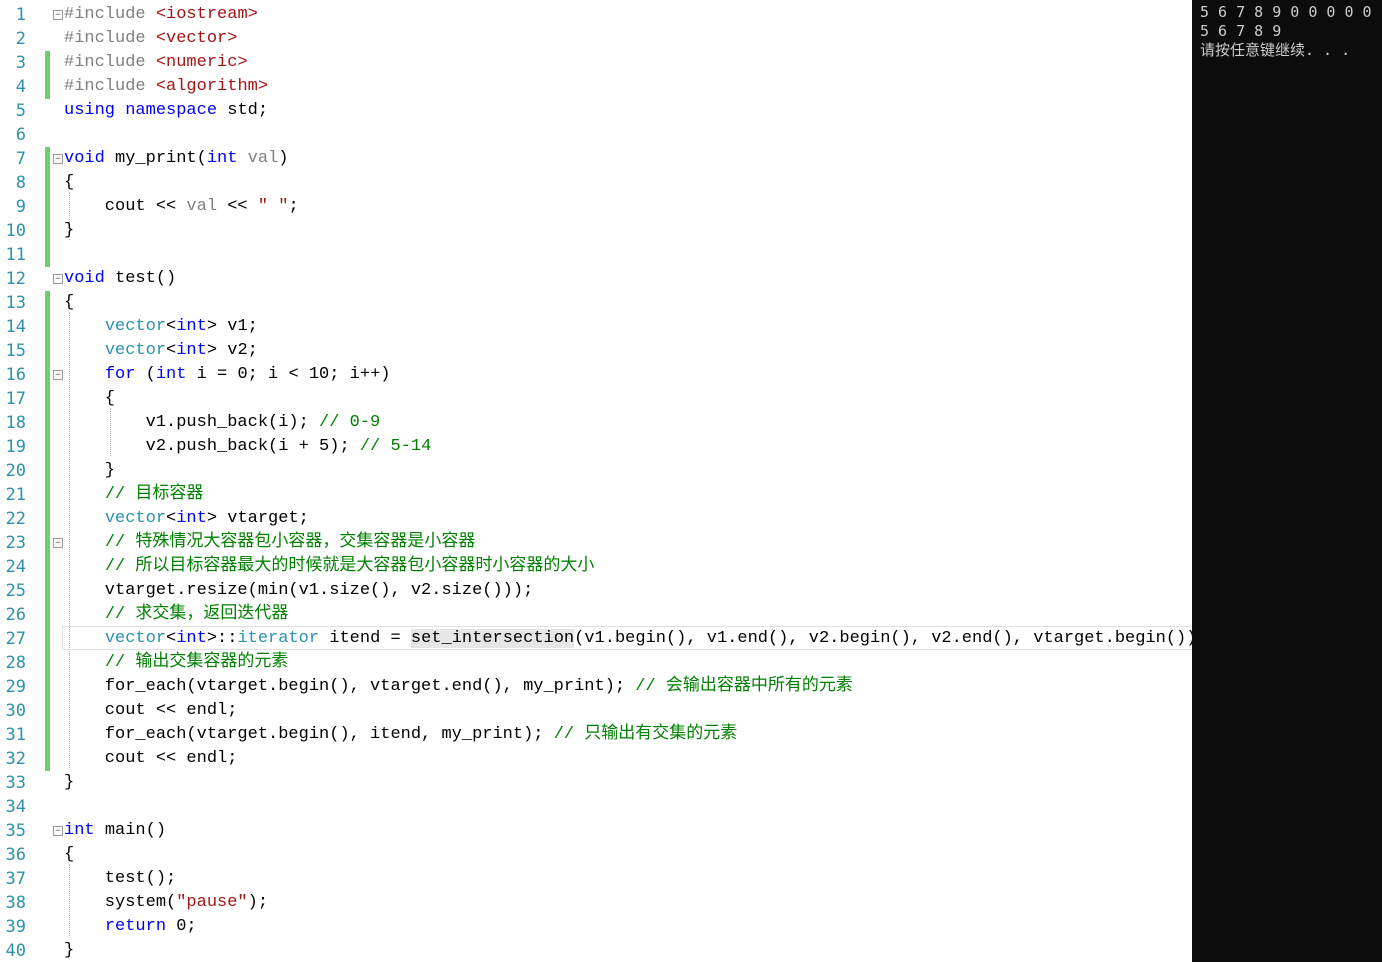 Image resolution: width=1382 pixels, height=962 pixels. I want to click on code-line: 32 cout << endl;, so click(596, 759).